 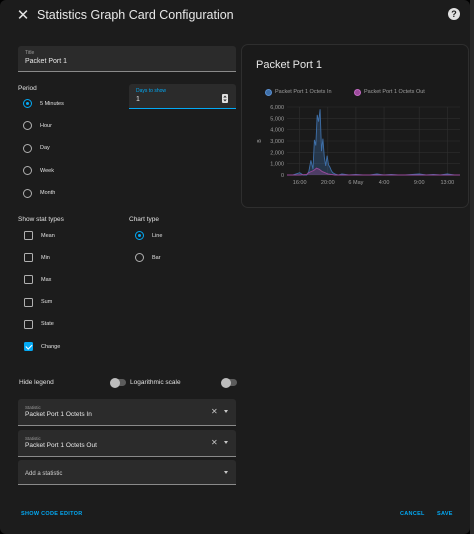 What do you see at coordinates (282, 176) in the screenshot?
I see `y-tick-label: 0` at bounding box center [282, 176].